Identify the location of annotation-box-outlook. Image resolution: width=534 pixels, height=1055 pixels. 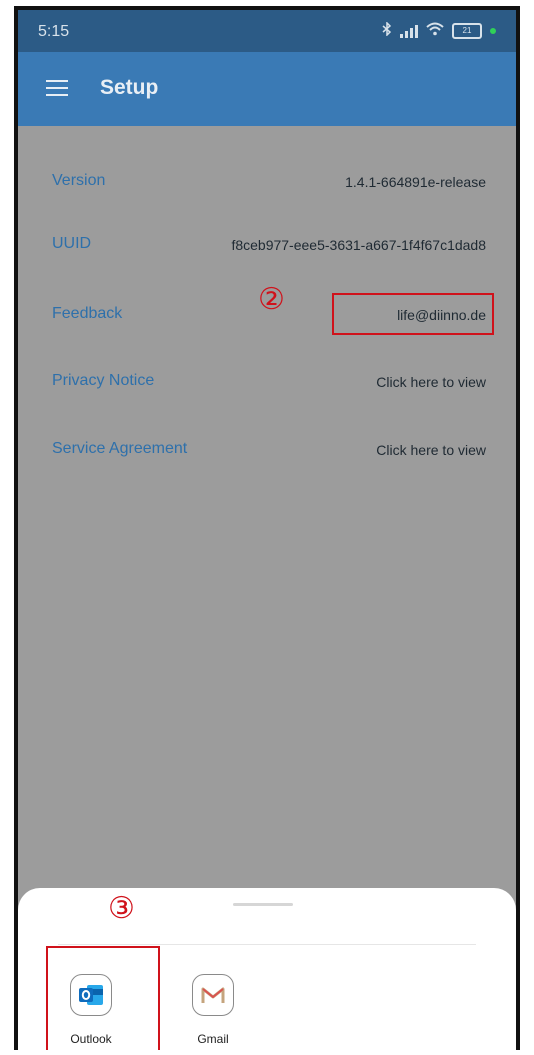
(103, 998).